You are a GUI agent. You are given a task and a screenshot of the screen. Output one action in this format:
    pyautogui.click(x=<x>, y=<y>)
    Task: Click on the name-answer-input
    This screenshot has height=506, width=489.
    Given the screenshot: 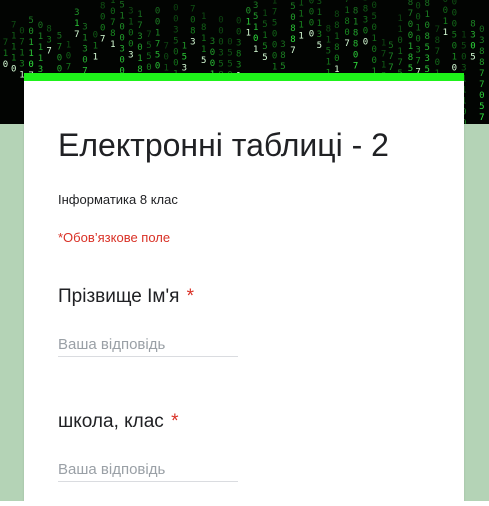 What is the action you would take?
    pyautogui.click(x=148, y=344)
    